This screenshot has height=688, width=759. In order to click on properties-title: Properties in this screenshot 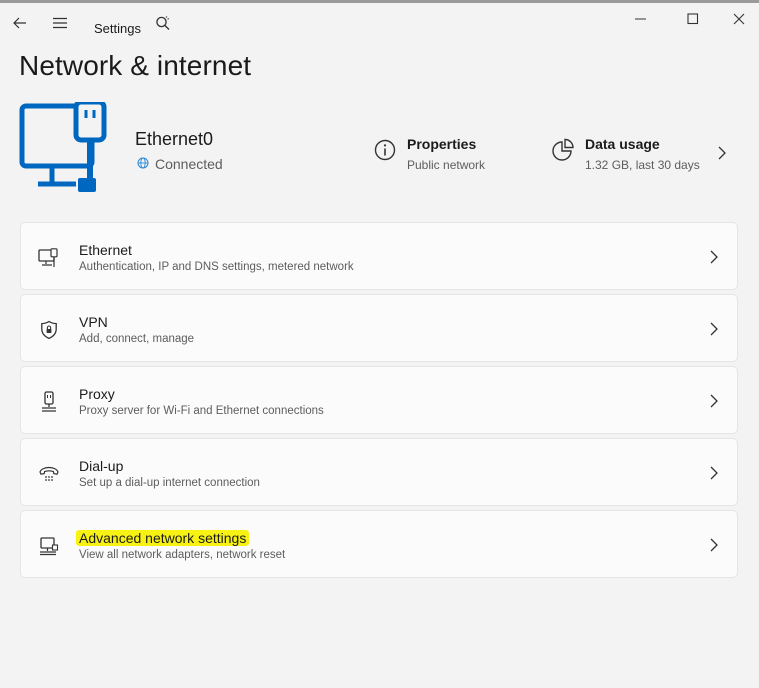, I will do `click(442, 144)`.